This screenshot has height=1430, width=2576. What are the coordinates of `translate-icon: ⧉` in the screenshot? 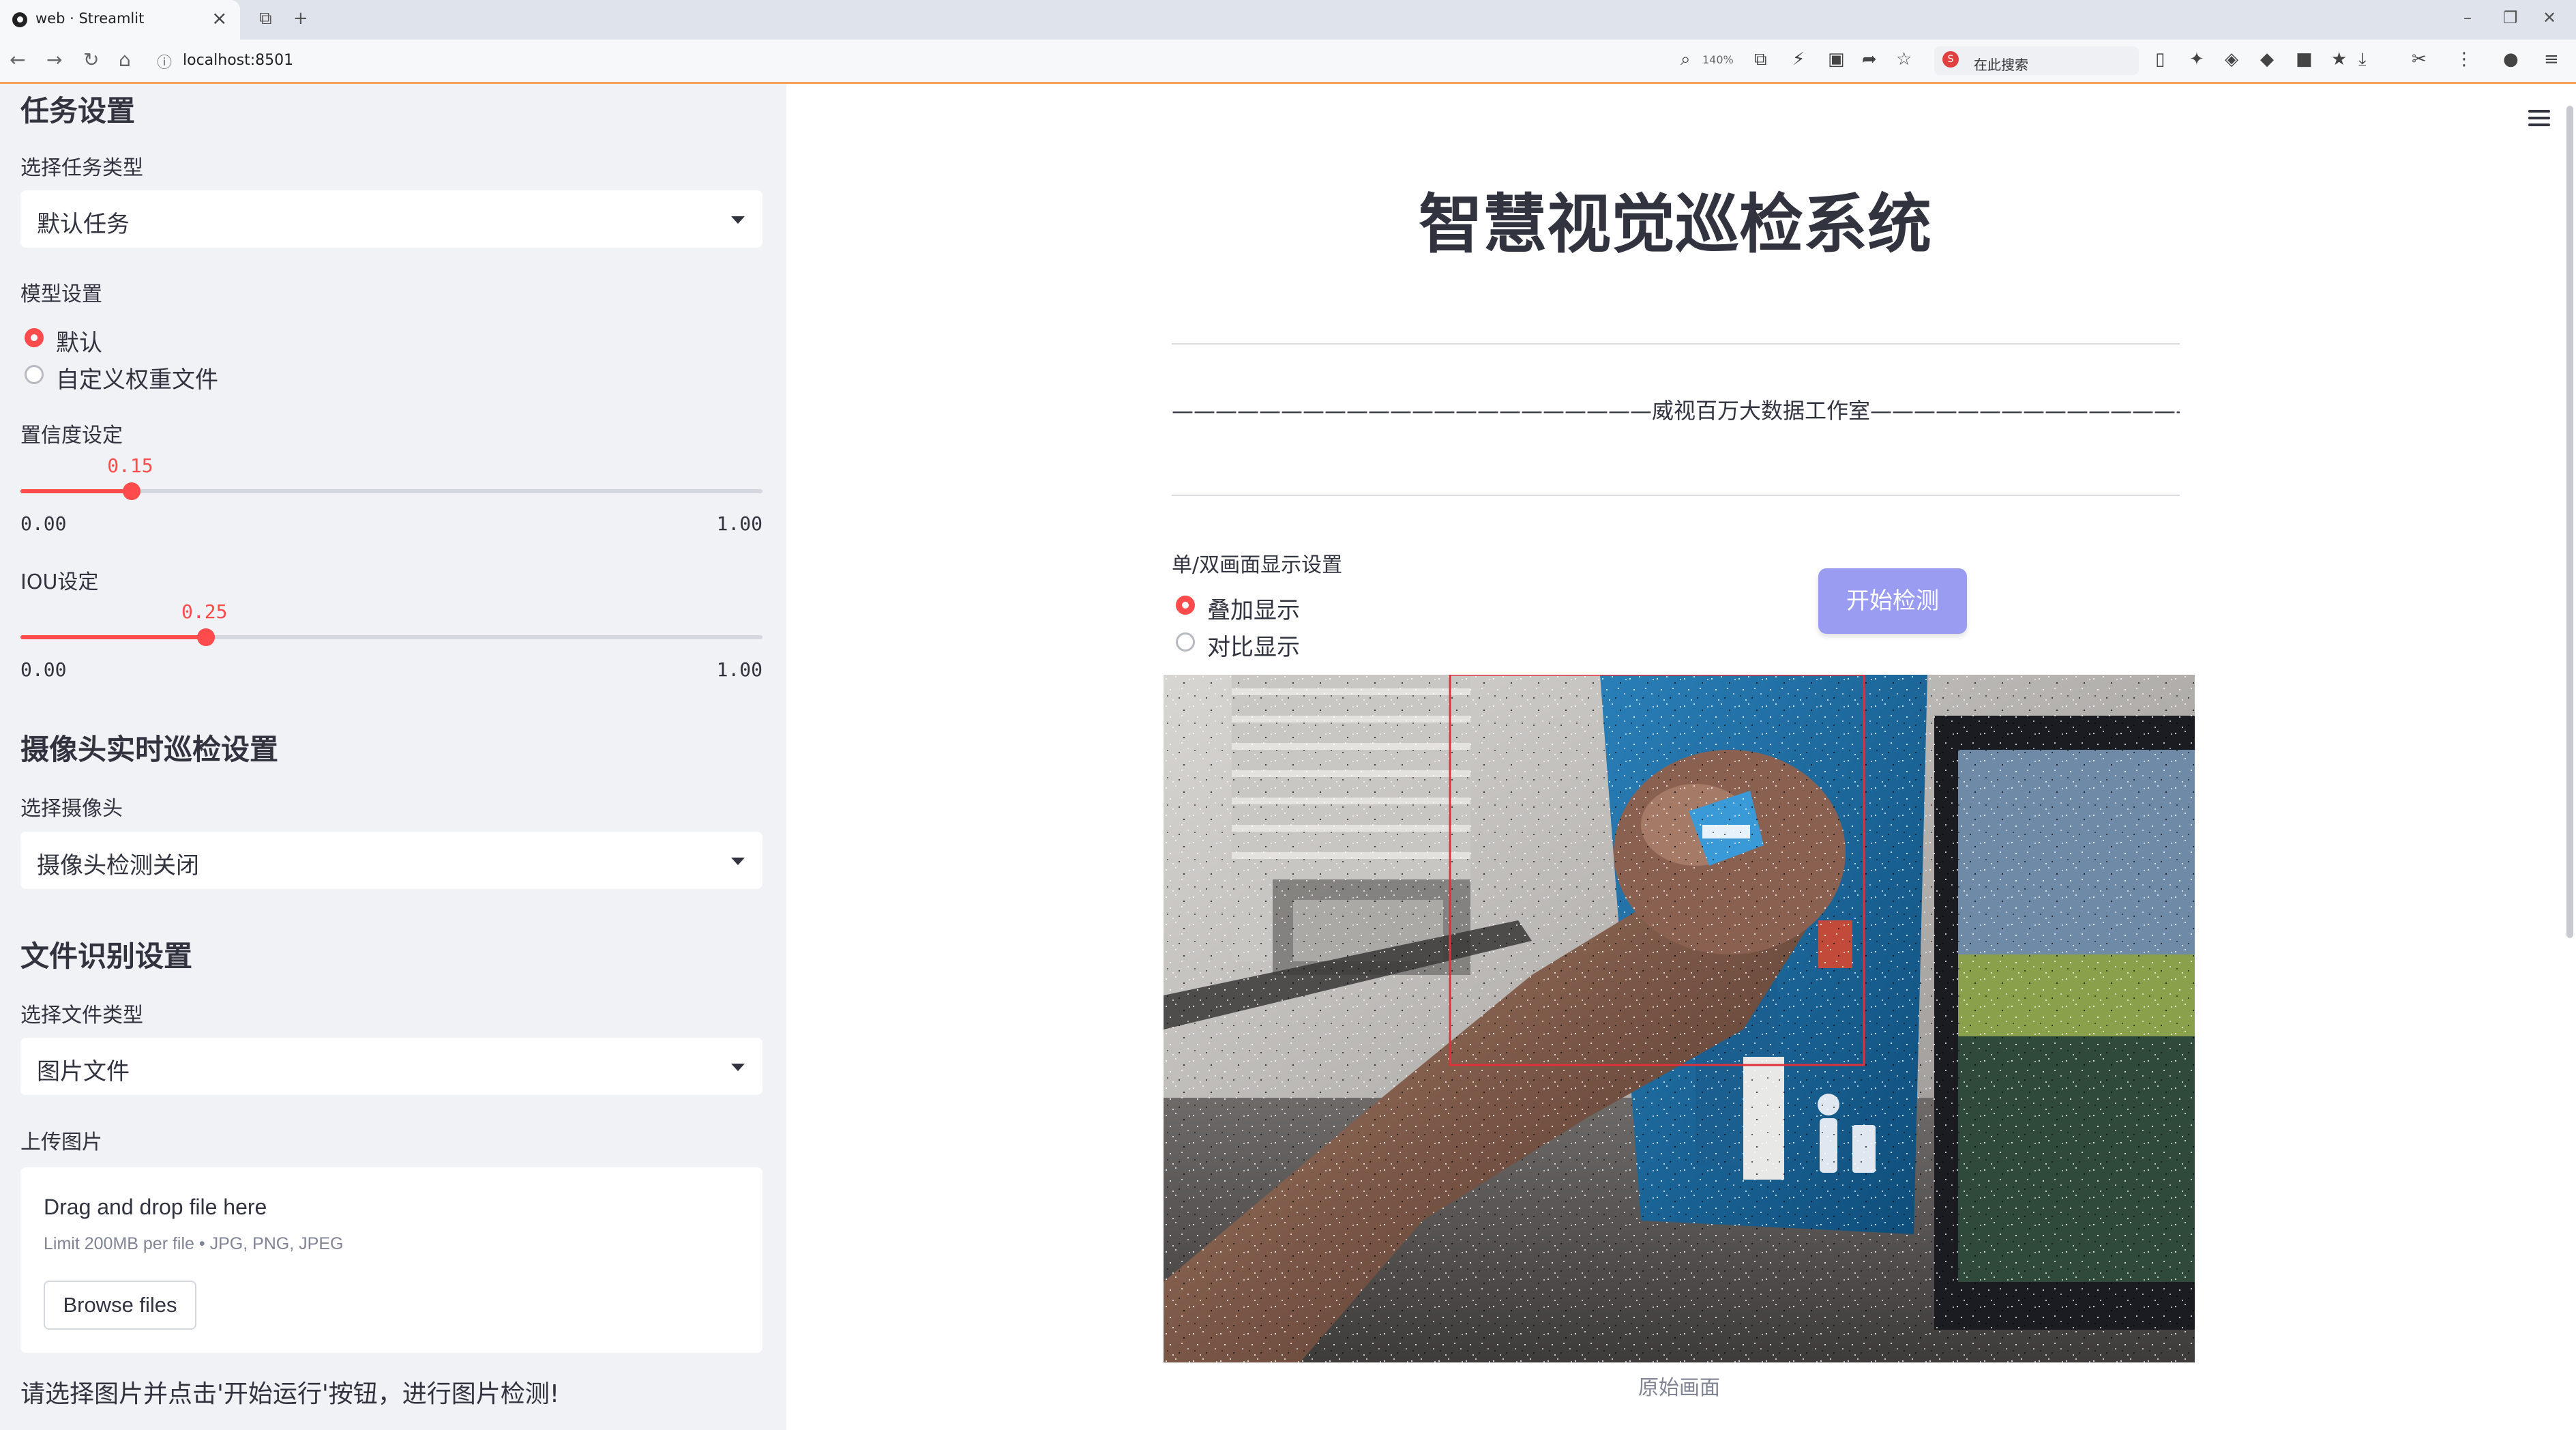 It's located at (1760, 60).